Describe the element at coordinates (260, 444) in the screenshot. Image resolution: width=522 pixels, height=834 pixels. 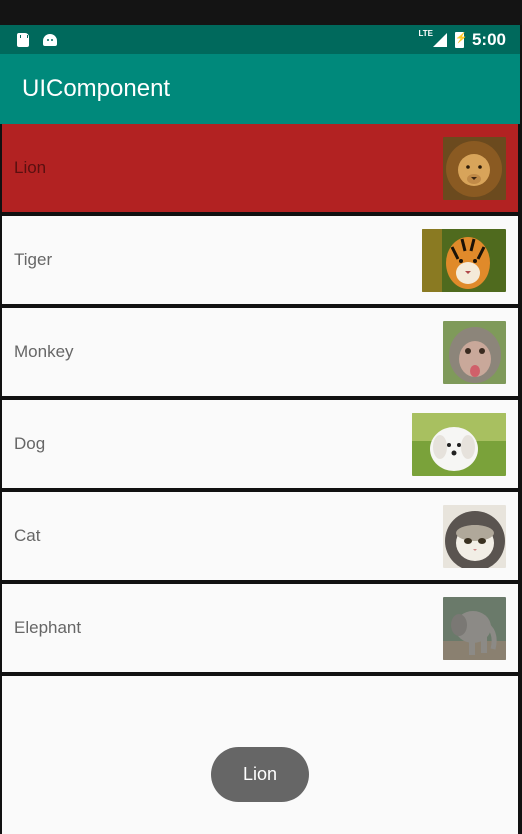
I see `list-item-dog: Dog` at that location.